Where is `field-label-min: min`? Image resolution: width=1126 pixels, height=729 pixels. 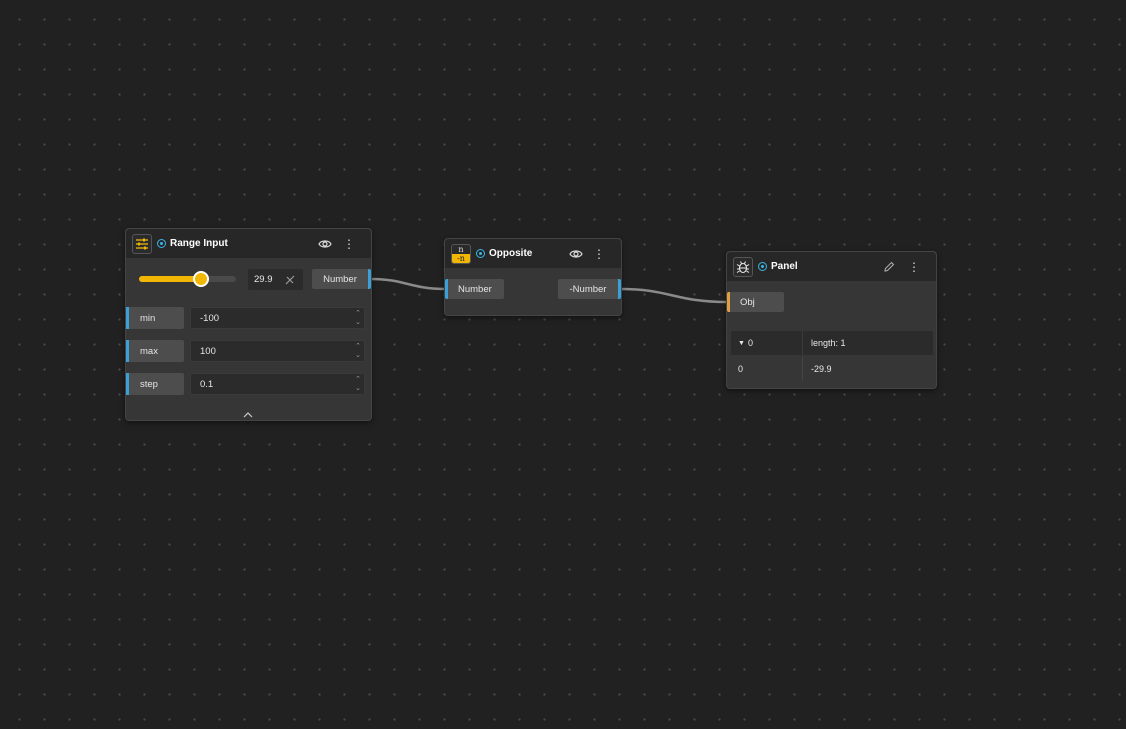 field-label-min: min is located at coordinates (155, 318).